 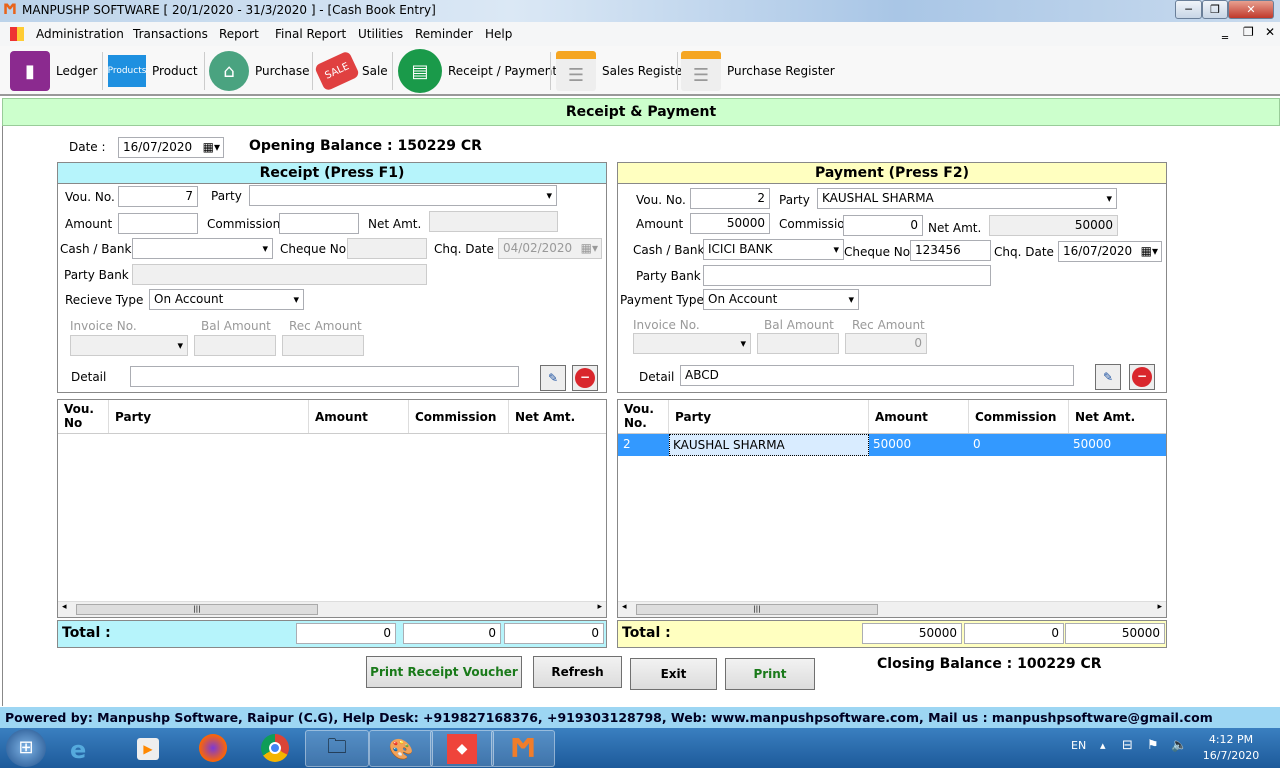 I want to click on firefox-icon, so click(x=213, y=748).